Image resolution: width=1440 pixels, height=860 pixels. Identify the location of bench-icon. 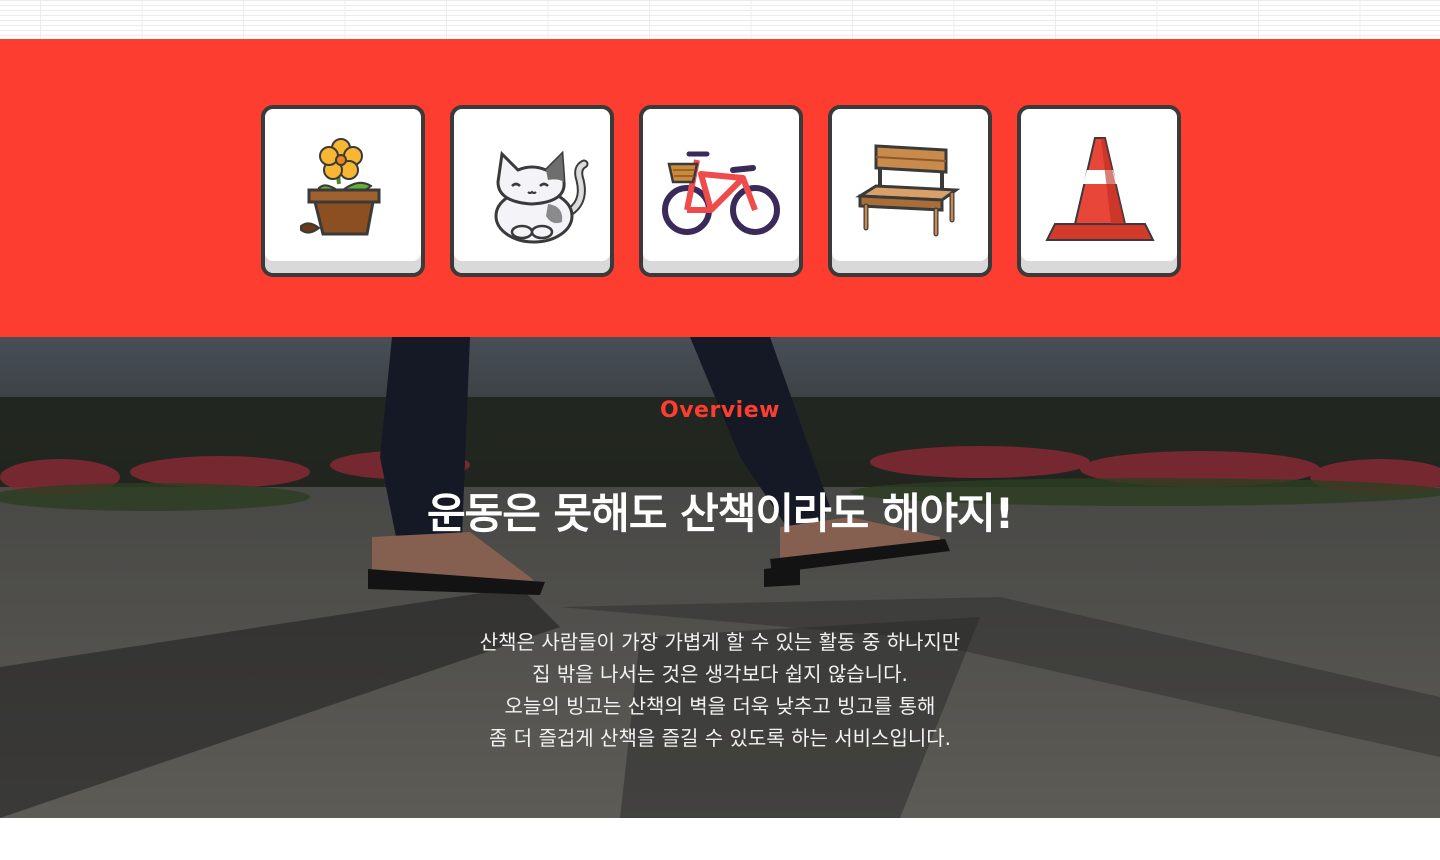
(908, 190).